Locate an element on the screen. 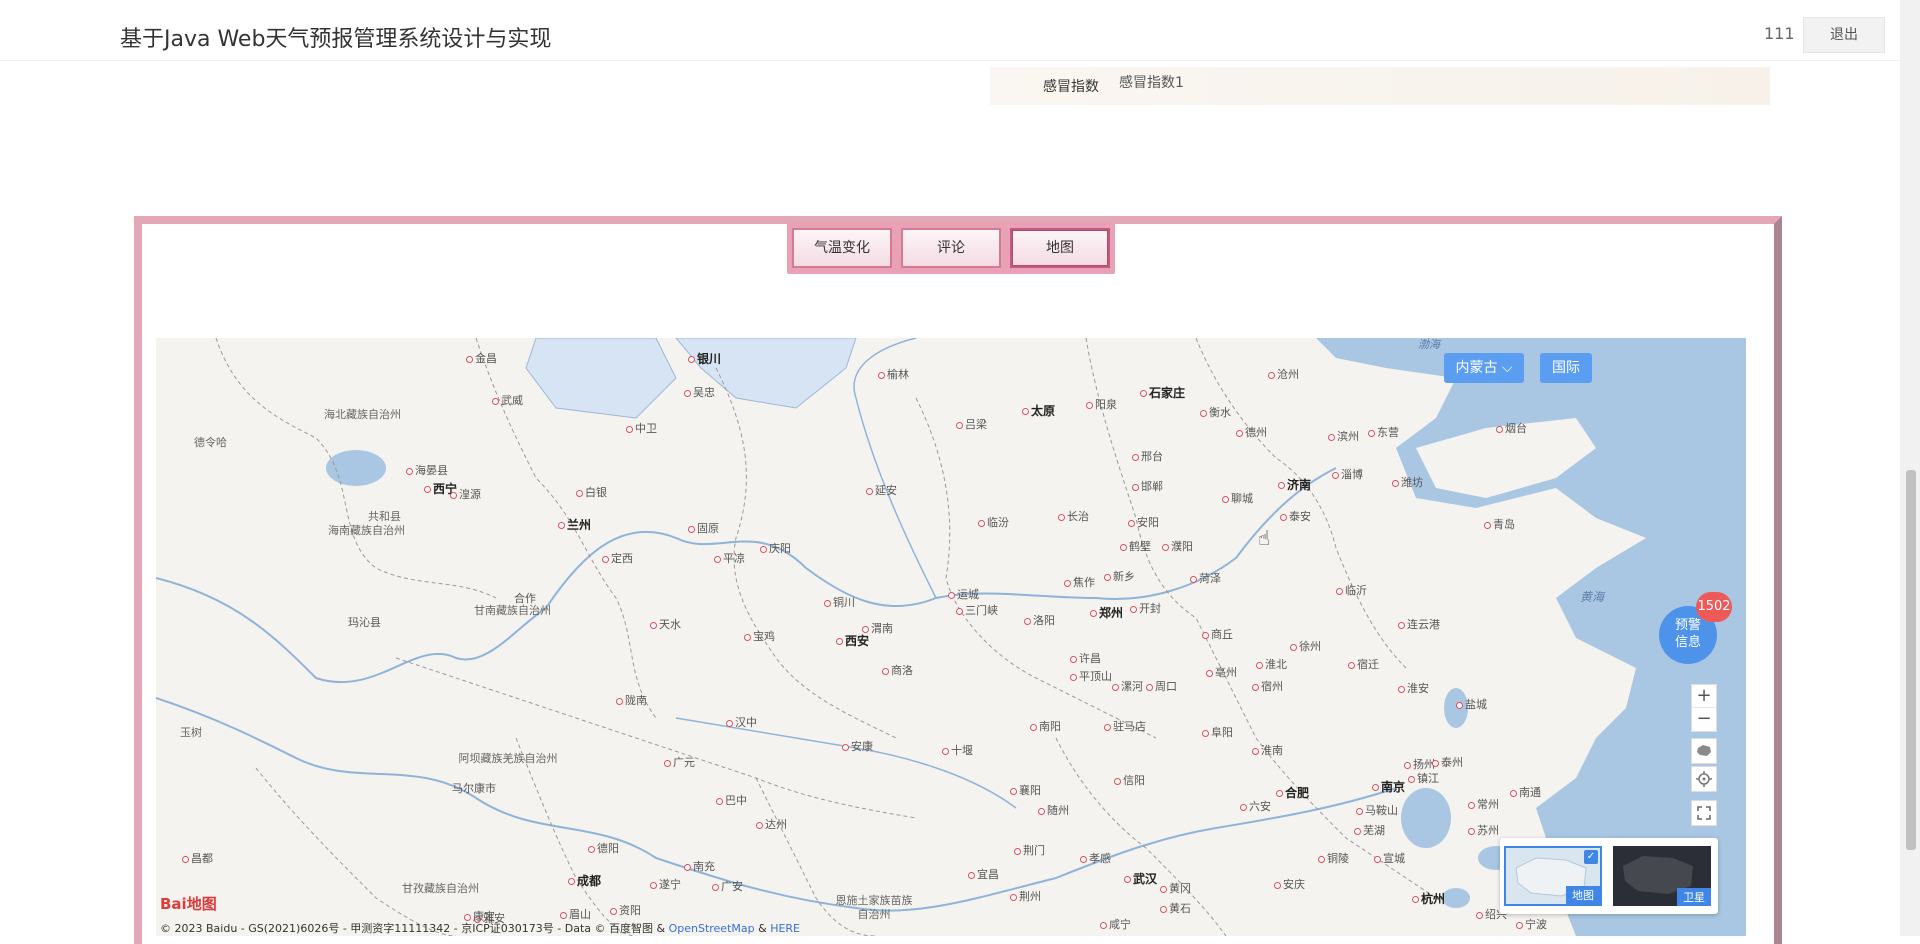 Image resolution: width=1920 pixels, height=944 pixels. map-city-label: 南京 is located at coordinates (1388, 786).